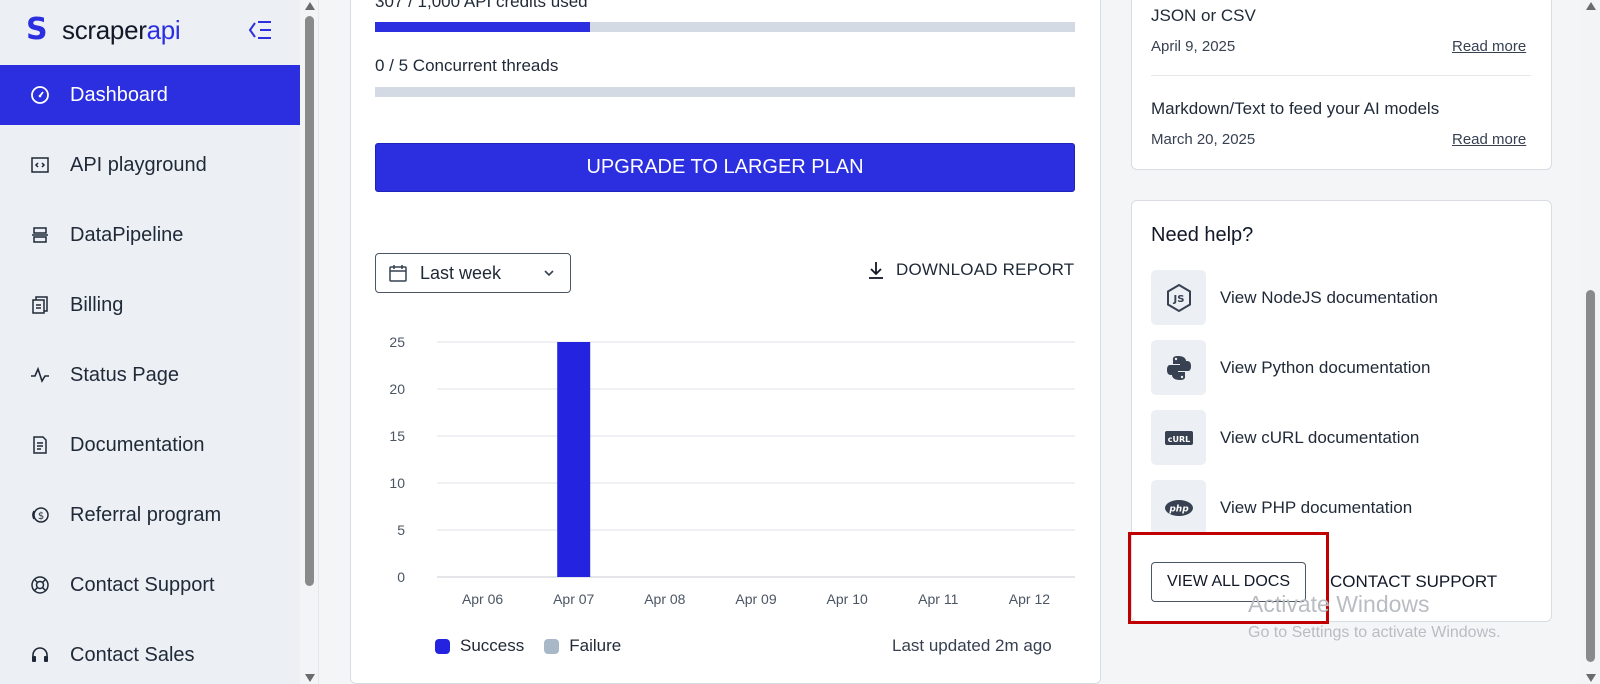  Describe the element at coordinates (847, 599) in the screenshot. I see `x-tick-label: Apr 10` at that location.